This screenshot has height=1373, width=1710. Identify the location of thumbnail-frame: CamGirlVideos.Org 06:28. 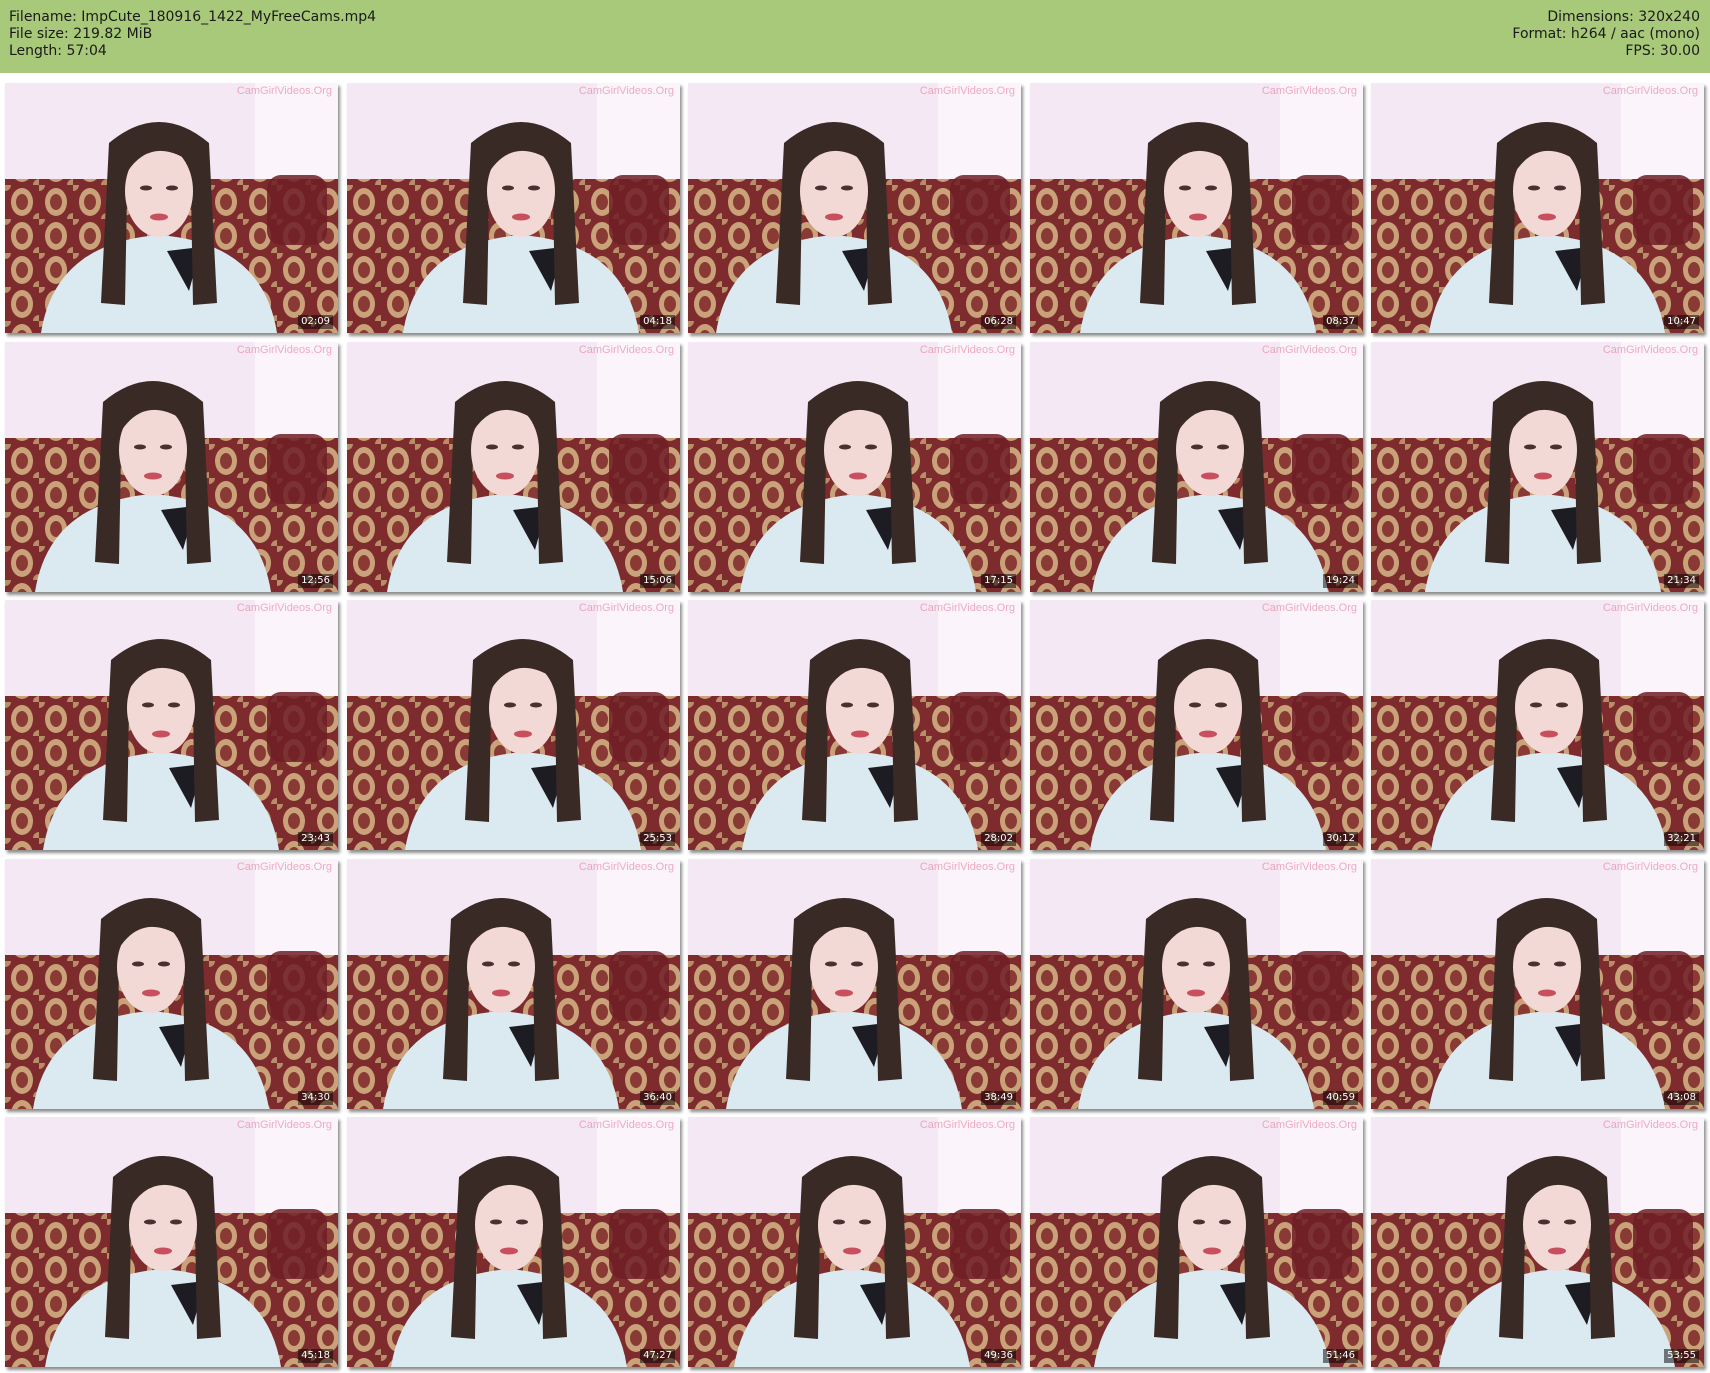
(854, 208).